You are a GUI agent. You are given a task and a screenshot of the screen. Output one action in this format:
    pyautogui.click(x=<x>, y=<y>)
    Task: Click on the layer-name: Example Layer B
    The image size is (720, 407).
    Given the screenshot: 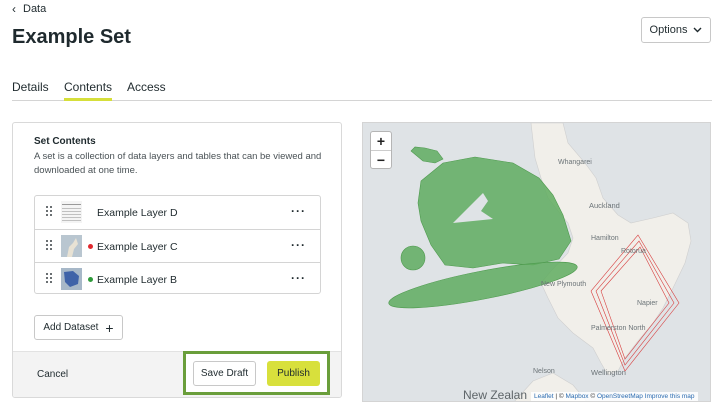 What is the action you would take?
    pyautogui.click(x=137, y=280)
    